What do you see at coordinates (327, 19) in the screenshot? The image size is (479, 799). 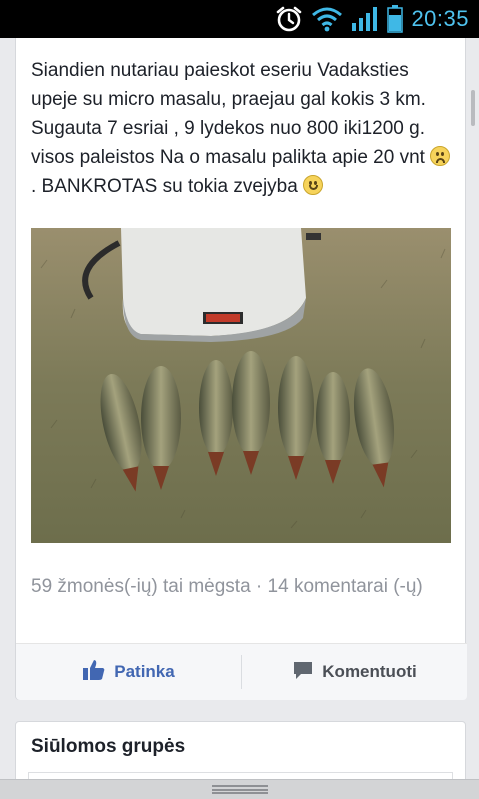 I see `wifi-icon` at bounding box center [327, 19].